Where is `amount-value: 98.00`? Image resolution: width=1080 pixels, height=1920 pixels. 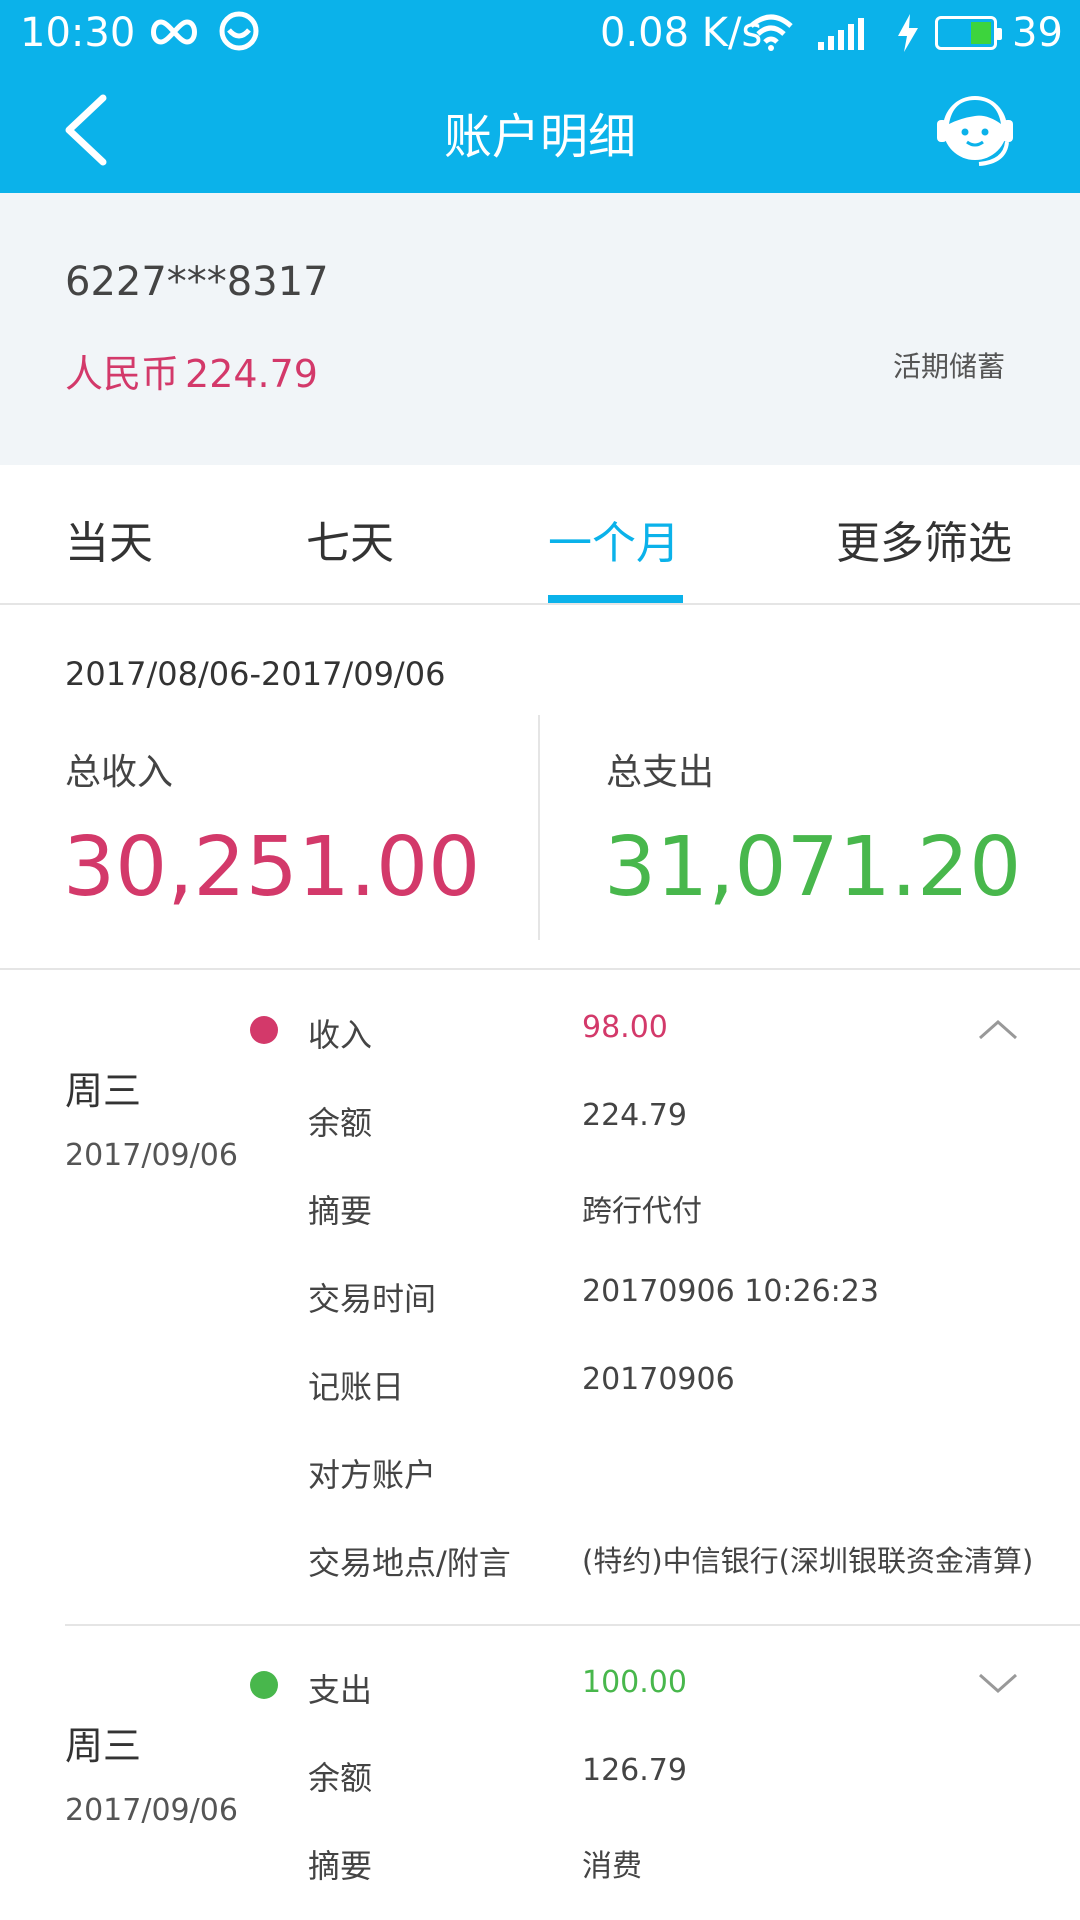 amount-value: 98.00 is located at coordinates (625, 1027).